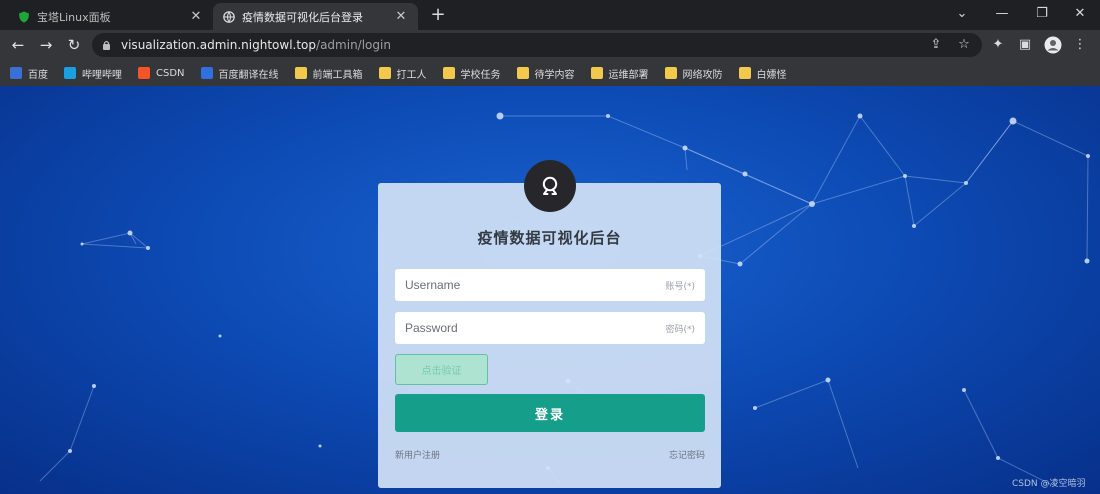  I want to click on tab-search-icon: ⌄, so click(962, 14).